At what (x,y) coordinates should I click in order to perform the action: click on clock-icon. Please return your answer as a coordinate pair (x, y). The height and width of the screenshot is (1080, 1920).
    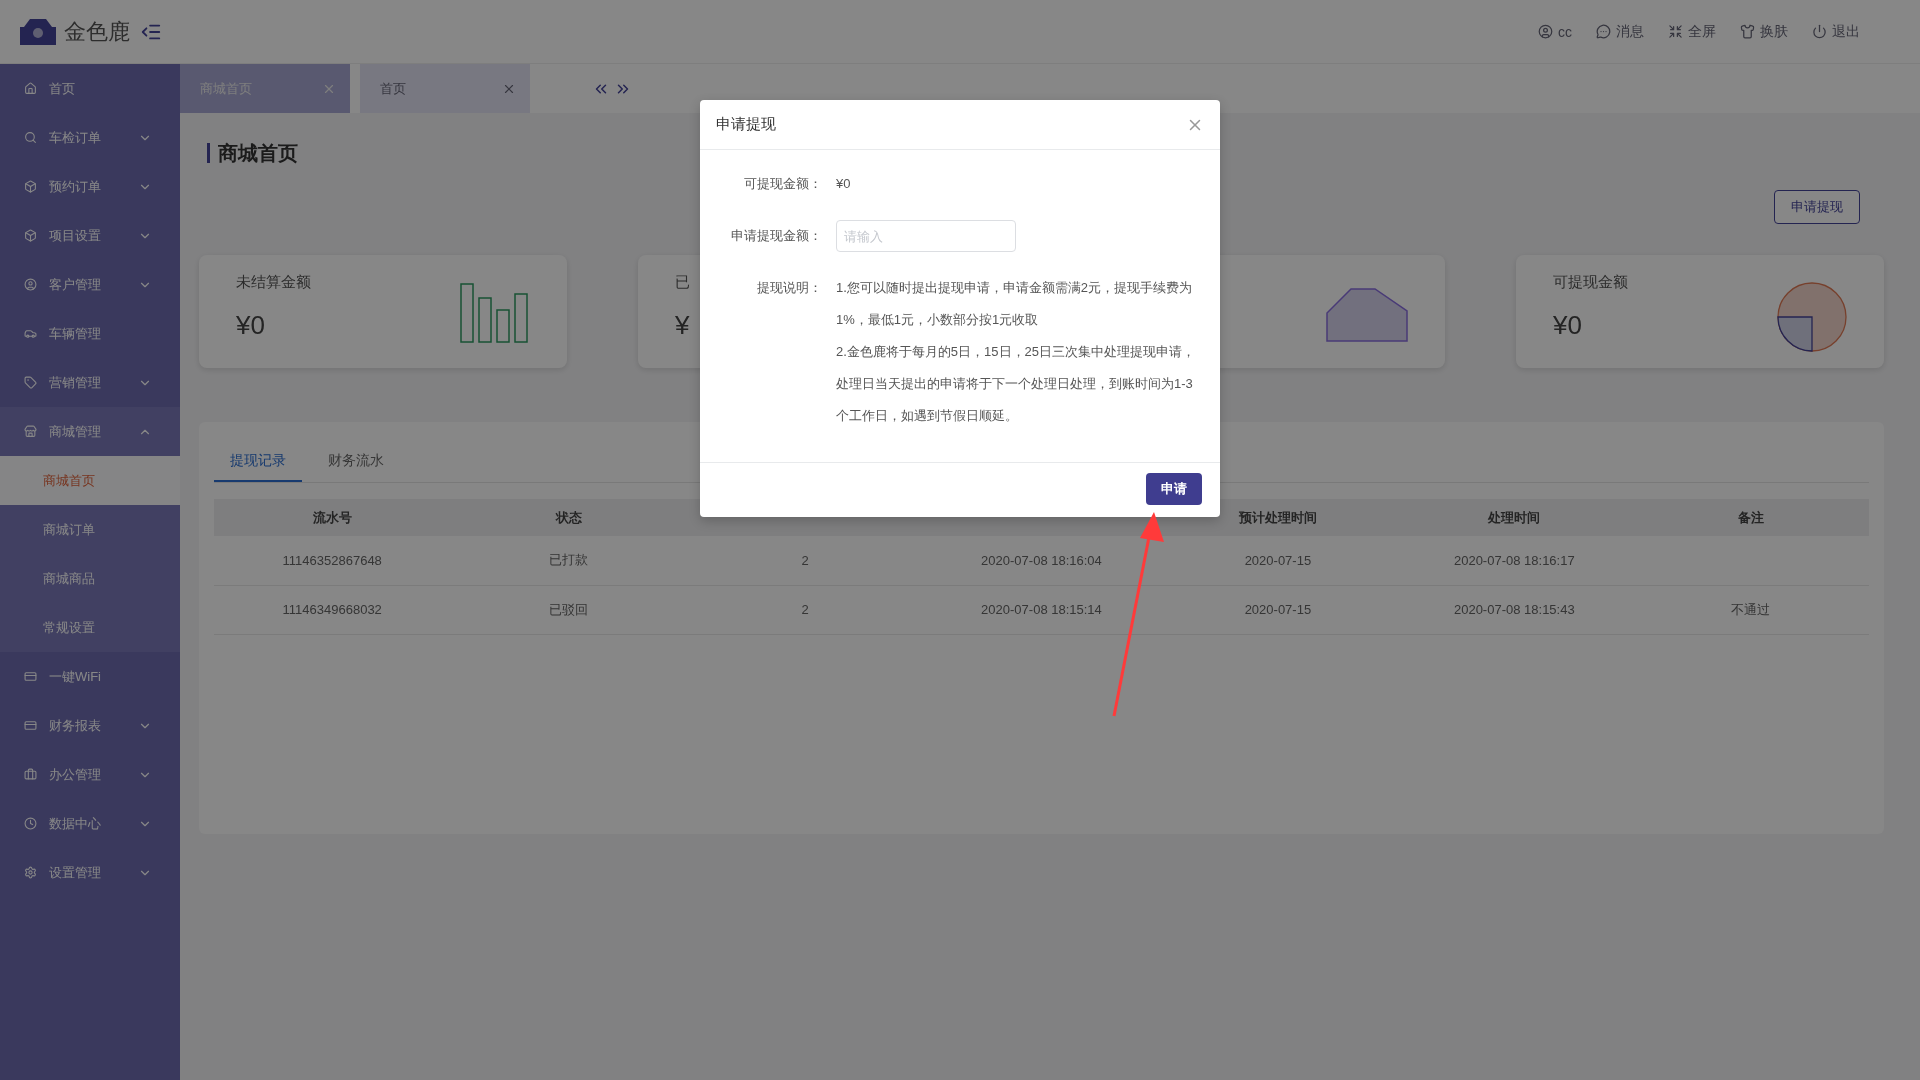
    Looking at the image, I should click on (30, 823).